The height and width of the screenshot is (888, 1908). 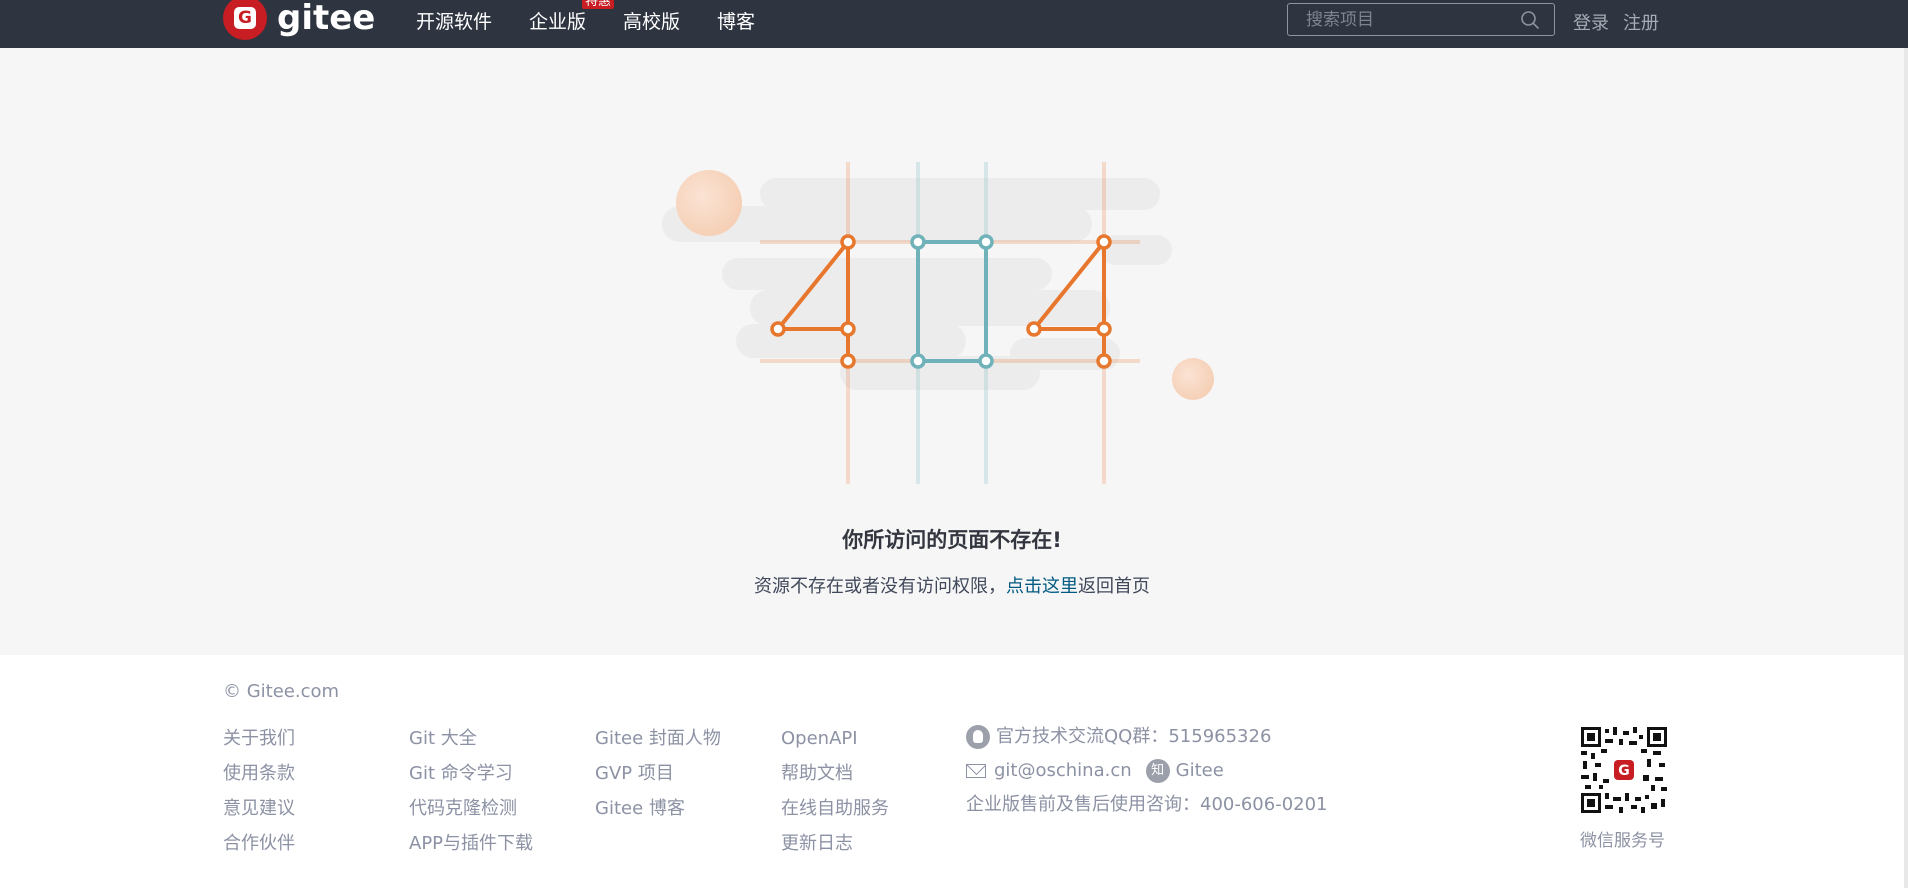 What do you see at coordinates (259, 739) in the screenshot?
I see `footer-link: 关于我们` at bounding box center [259, 739].